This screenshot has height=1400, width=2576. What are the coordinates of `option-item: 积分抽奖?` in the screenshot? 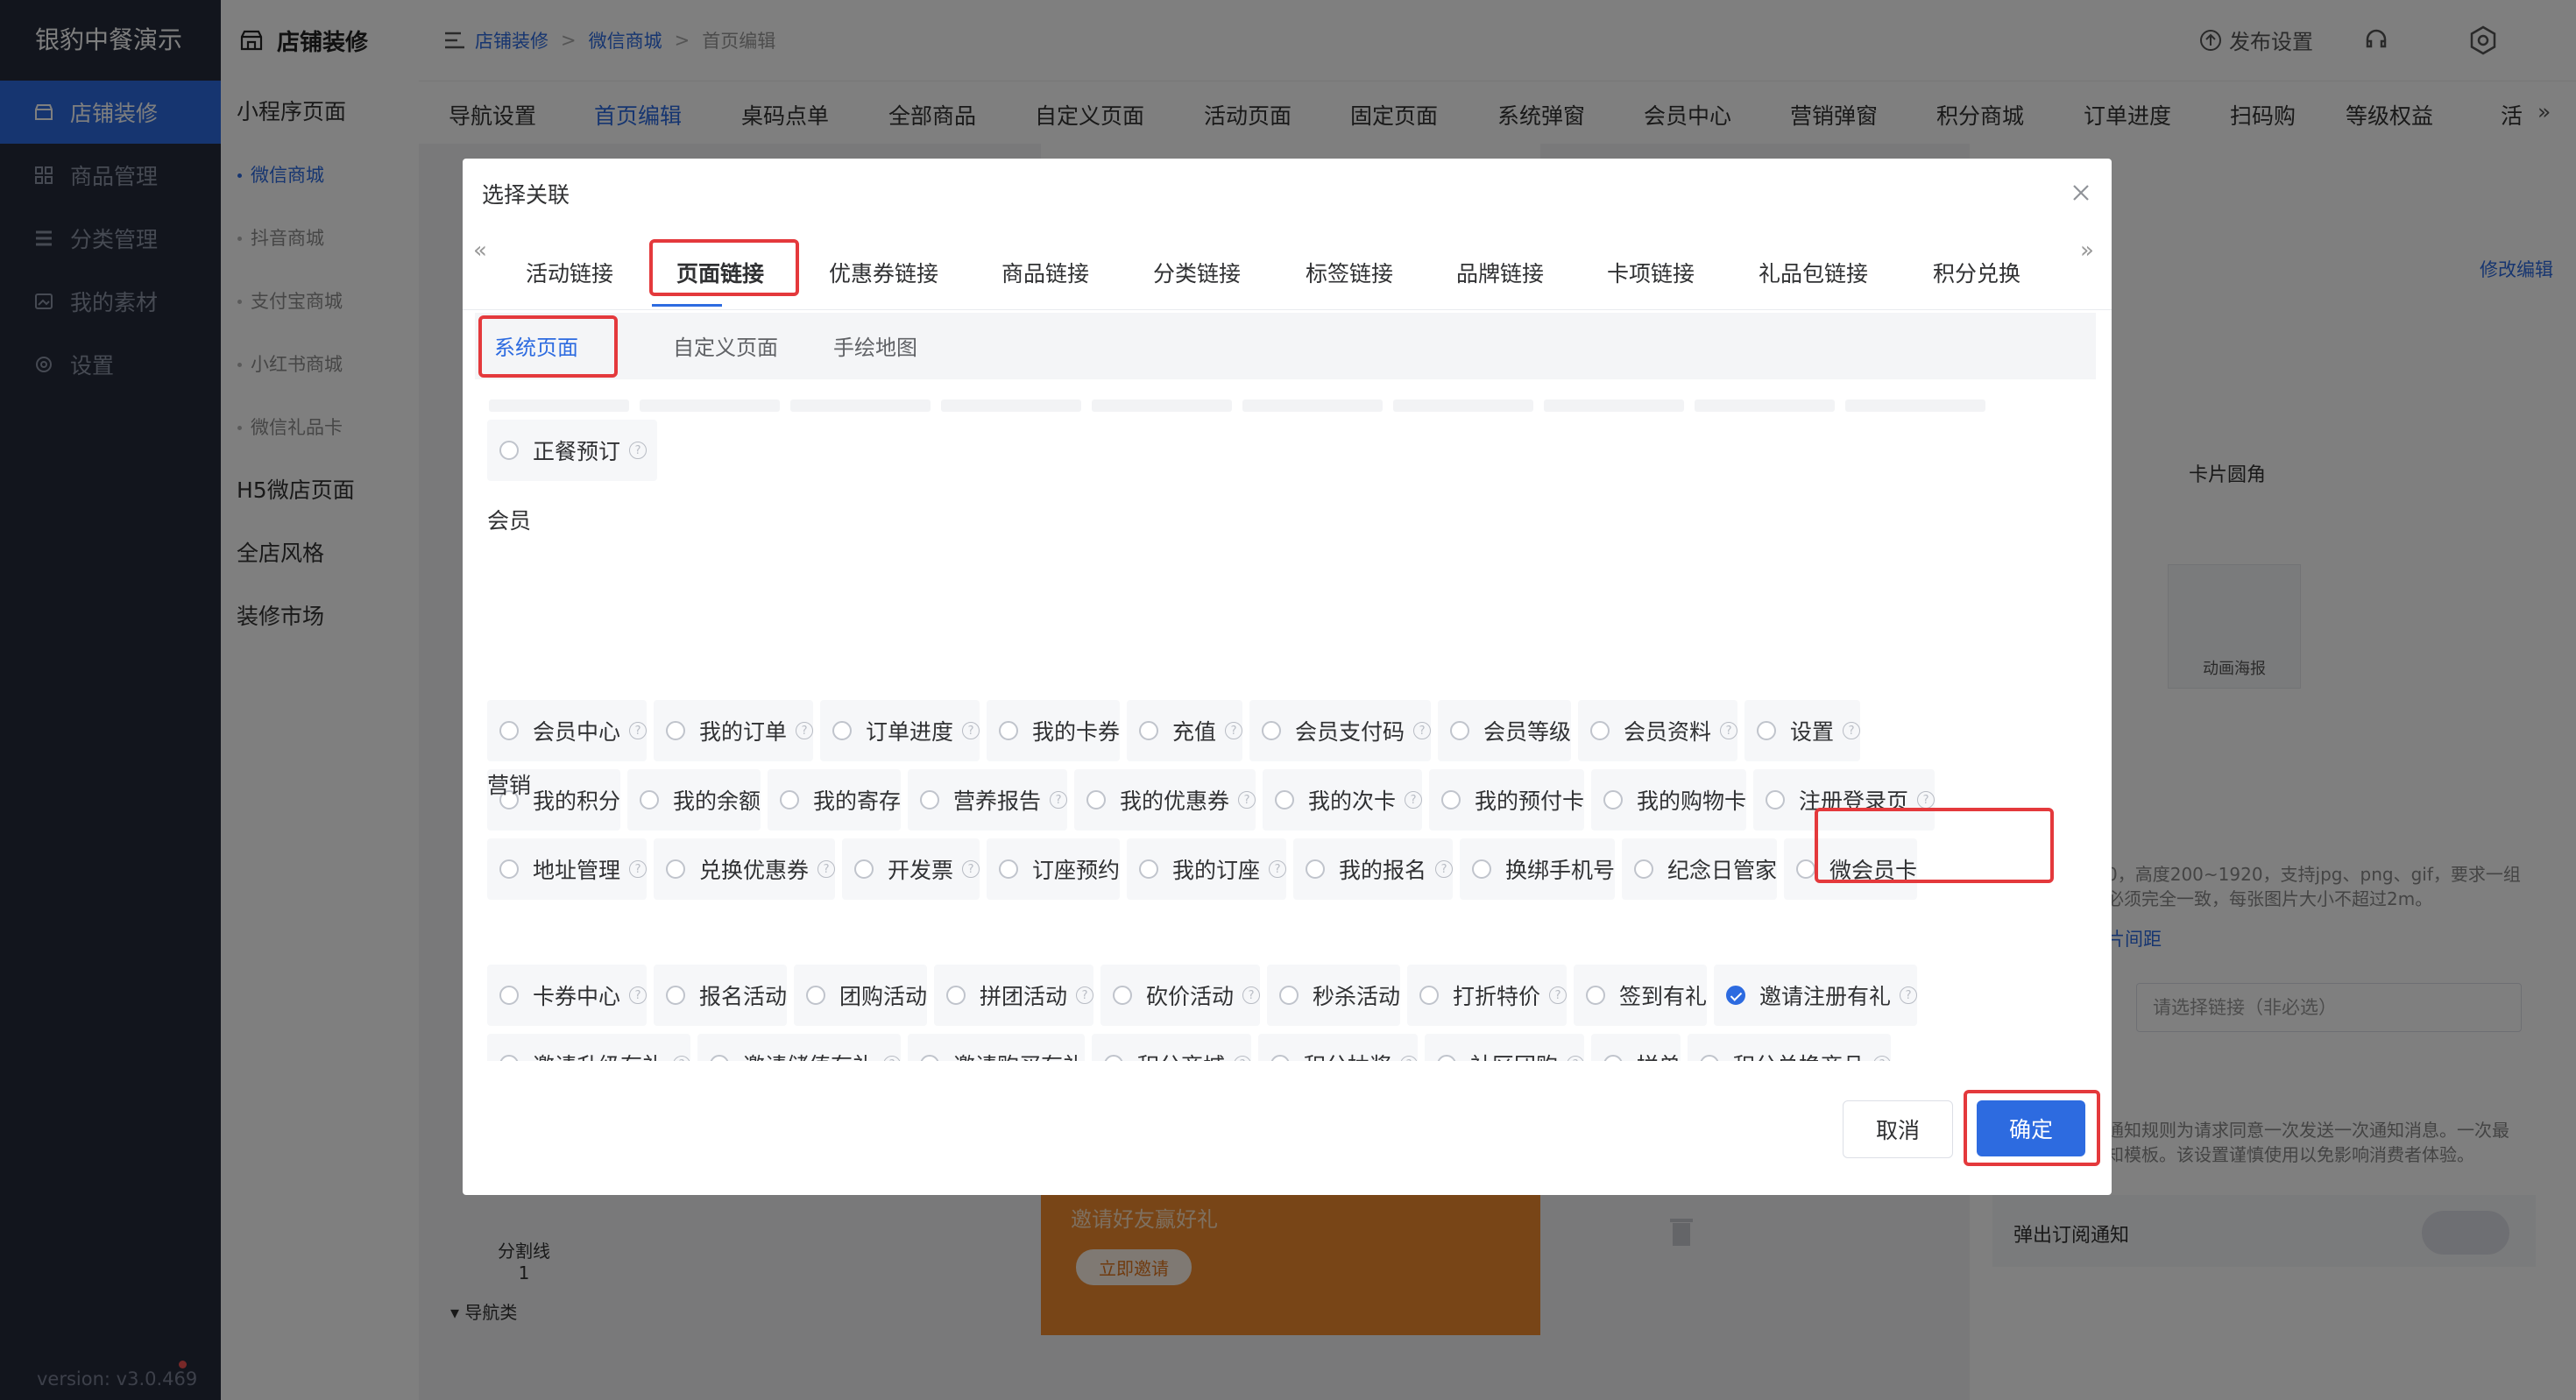 It's located at (1338, 1047).